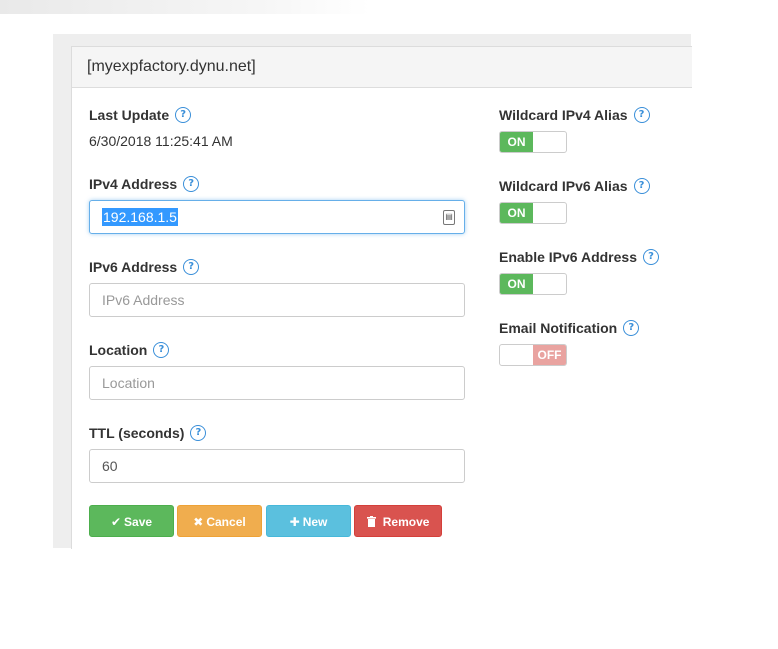 The height and width of the screenshot is (649, 778). I want to click on top-shadow, so click(185, 7).